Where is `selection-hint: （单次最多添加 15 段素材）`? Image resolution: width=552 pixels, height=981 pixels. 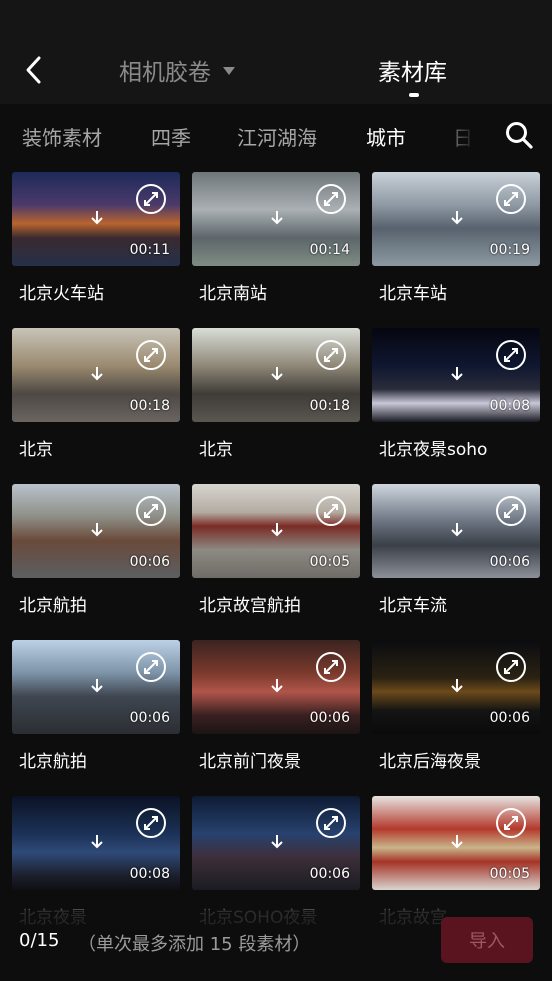
selection-hint: （单次最多添加 15 段素材） is located at coordinates (194, 944).